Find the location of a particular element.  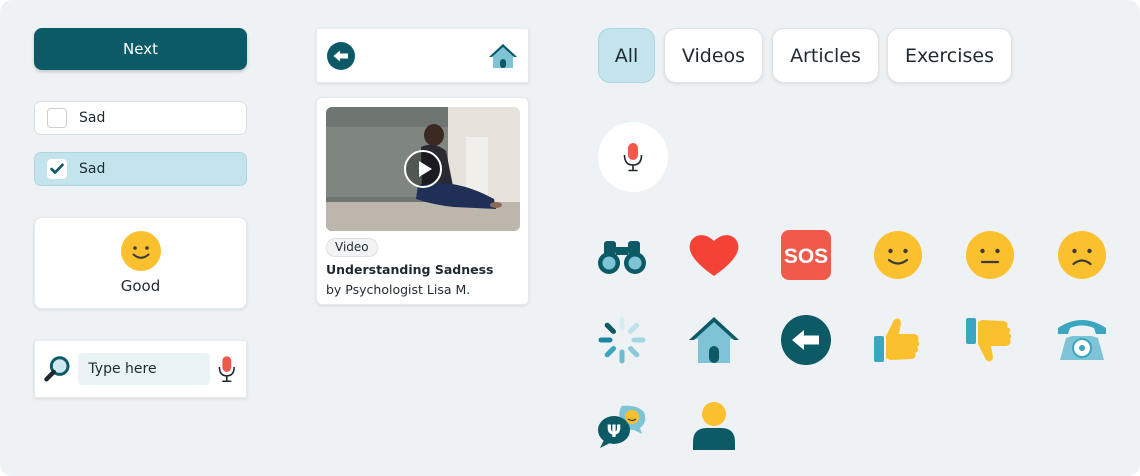

mood-card-good: Good is located at coordinates (140, 263).